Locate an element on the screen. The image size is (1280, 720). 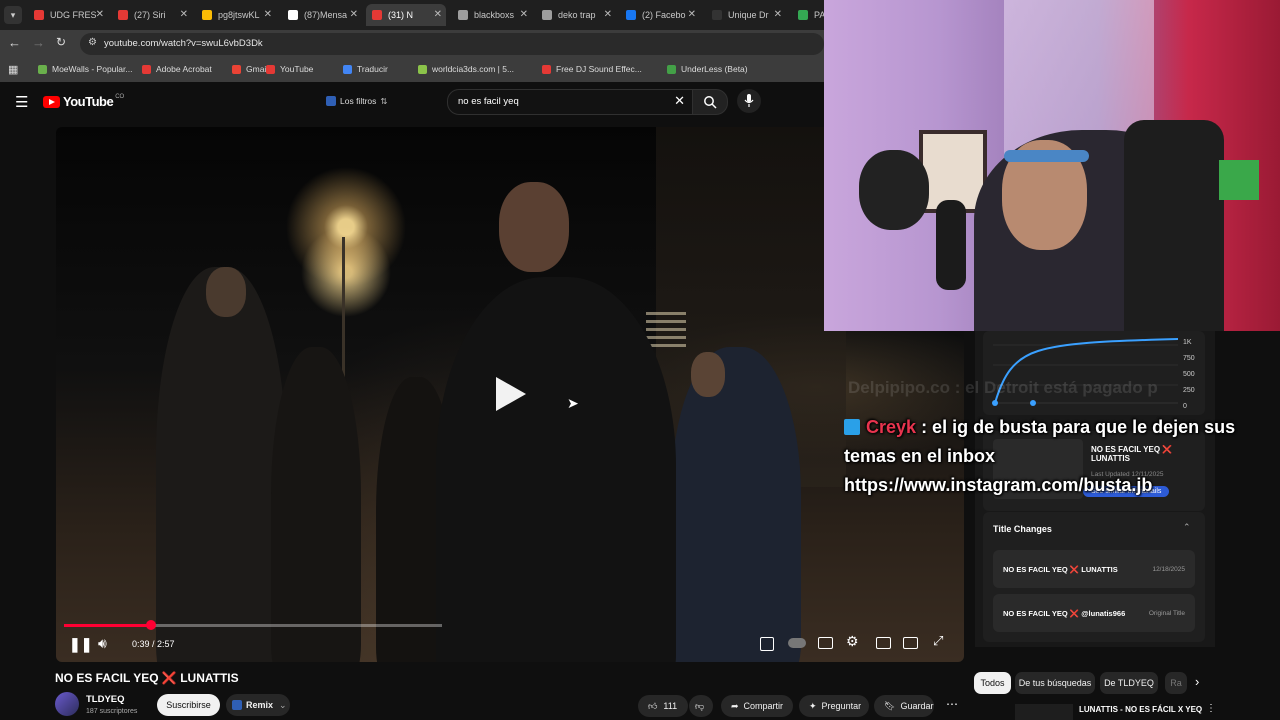
remix-button: Remix ⌄ is located at coordinates (258, 705).